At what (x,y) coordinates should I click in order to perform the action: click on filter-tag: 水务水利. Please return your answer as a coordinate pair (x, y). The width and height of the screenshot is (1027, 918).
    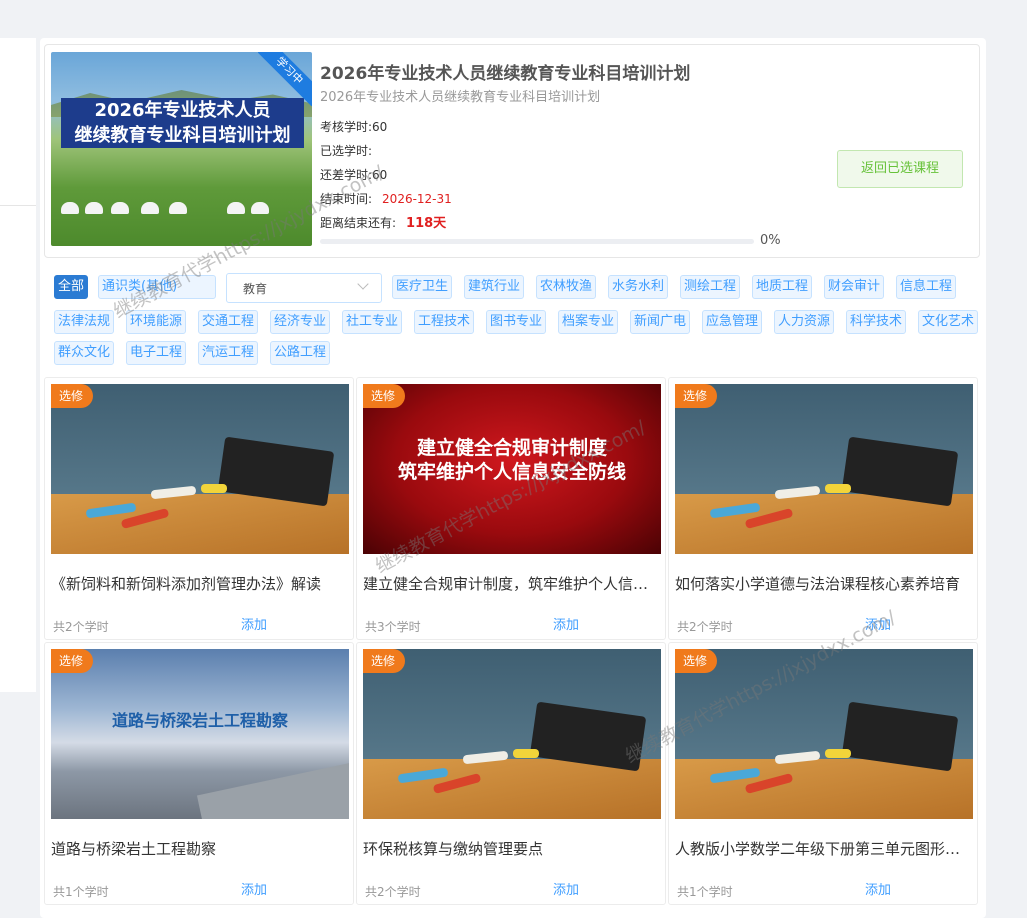
    Looking at the image, I should click on (638, 287).